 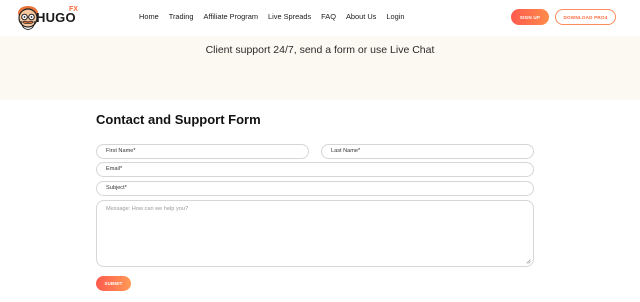 I want to click on nav-faq: FAQ, so click(x=328, y=16).